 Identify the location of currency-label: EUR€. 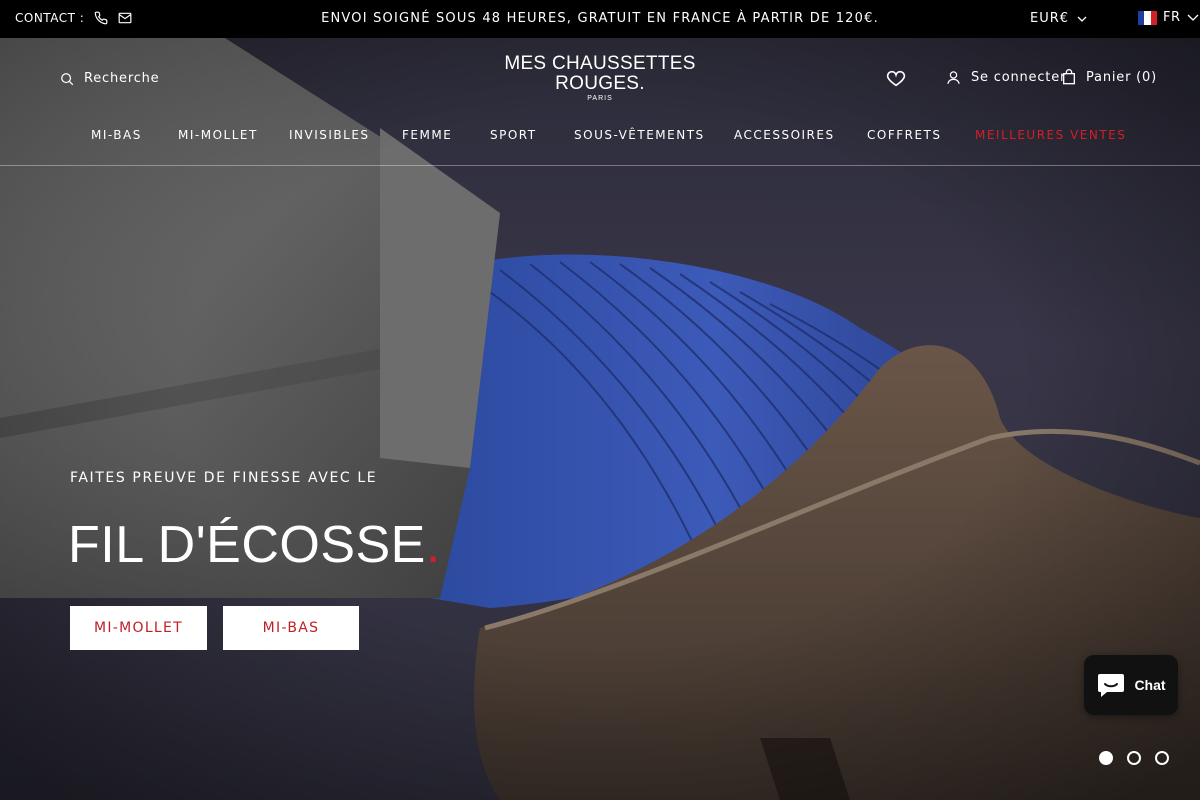
(1050, 18).